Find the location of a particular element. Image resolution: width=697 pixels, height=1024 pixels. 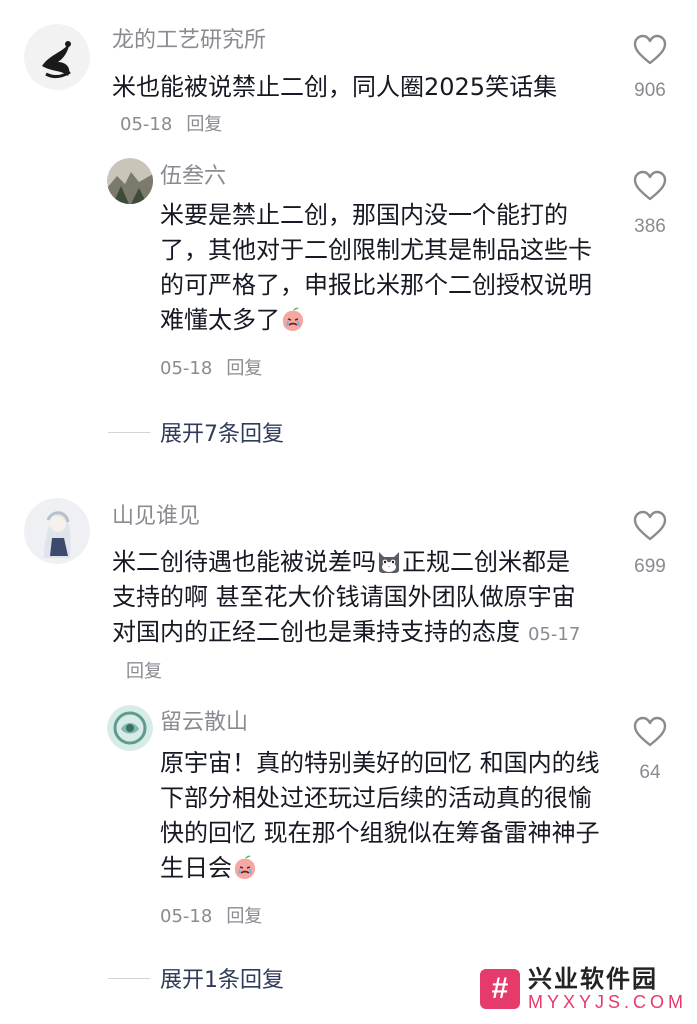

comment-text-content: 米也能被说禁止二创，同人圈2025笑话集 is located at coordinates (335, 87).